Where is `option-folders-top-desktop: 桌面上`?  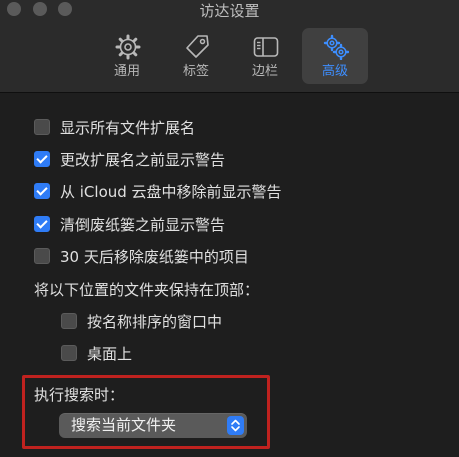 option-folders-top-desktop: 桌面上 is located at coordinates (96, 353).